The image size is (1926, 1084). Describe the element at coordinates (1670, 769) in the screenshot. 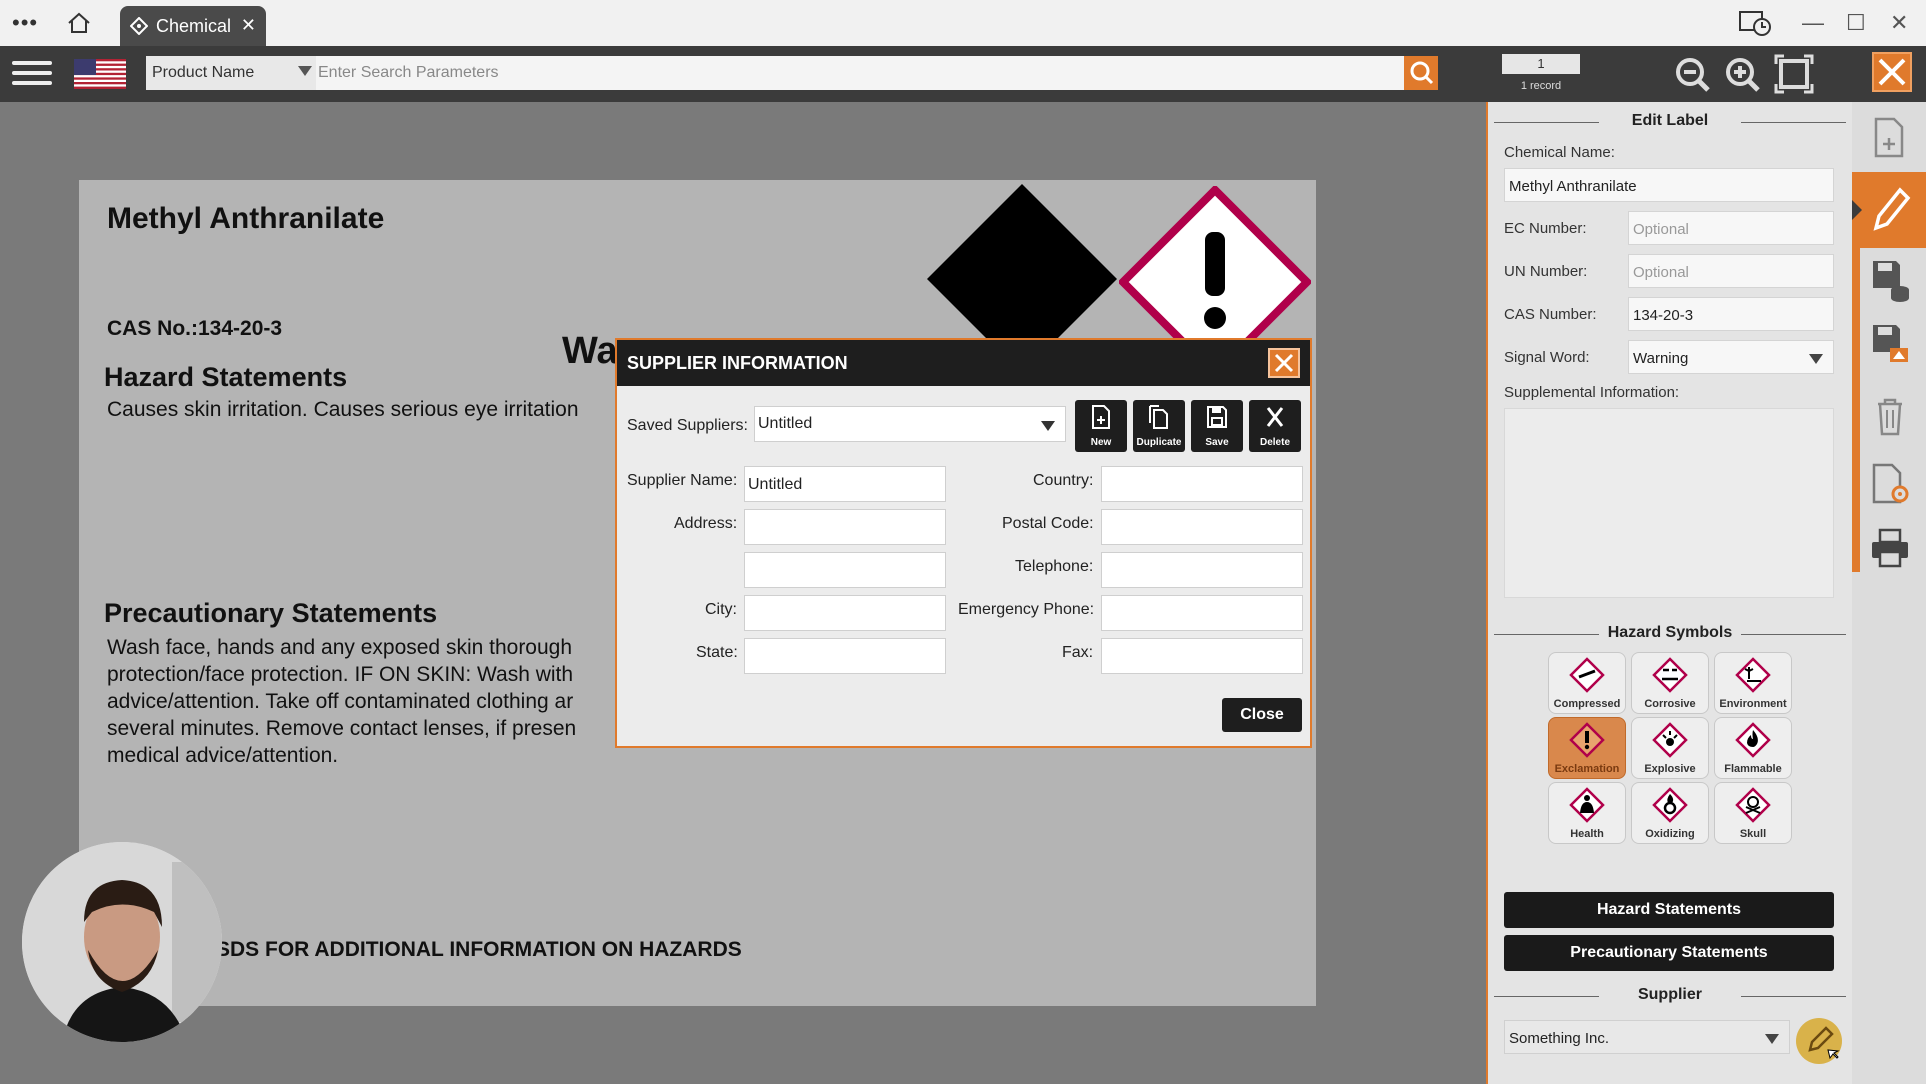

I see `hazard-symbol-label: Explosive` at that location.